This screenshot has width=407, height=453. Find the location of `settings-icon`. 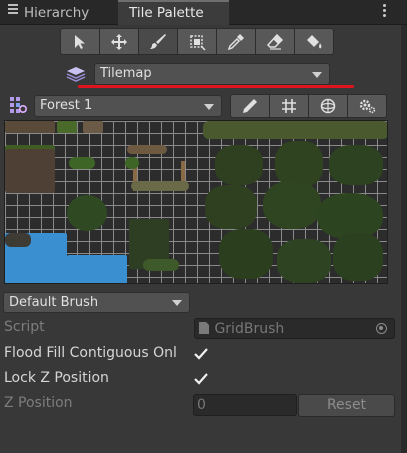

settings-icon is located at coordinates (367, 106).